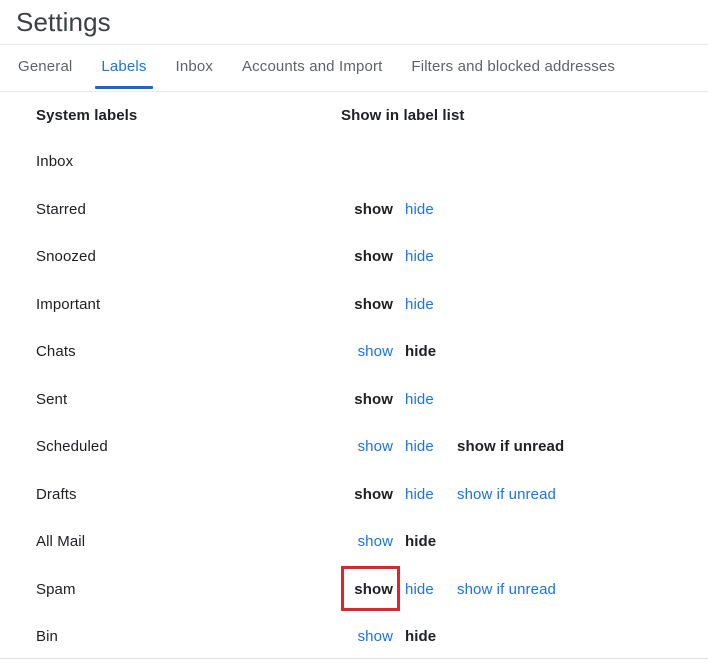 This screenshot has width=708, height=662. What do you see at coordinates (419, 590) in the screenshot?
I see `spam-hide-option: hide` at bounding box center [419, 590].